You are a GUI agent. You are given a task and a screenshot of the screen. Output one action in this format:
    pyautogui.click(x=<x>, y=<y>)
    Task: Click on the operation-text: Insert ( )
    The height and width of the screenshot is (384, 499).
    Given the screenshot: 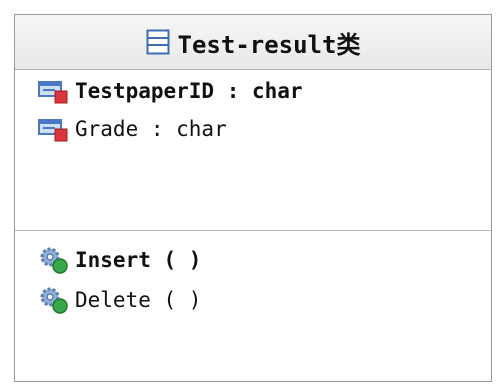 What is the action you would take?
    pyautogui.click(x=138, y=260)
    